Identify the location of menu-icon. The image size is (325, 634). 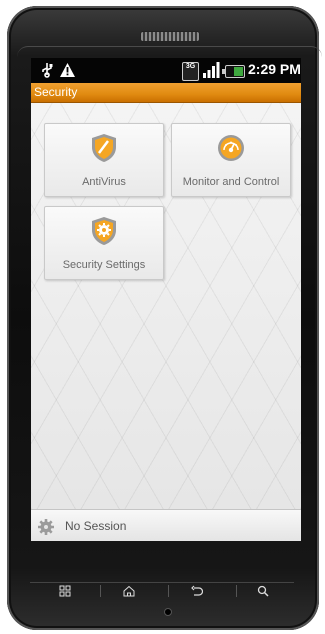
(65, 591).